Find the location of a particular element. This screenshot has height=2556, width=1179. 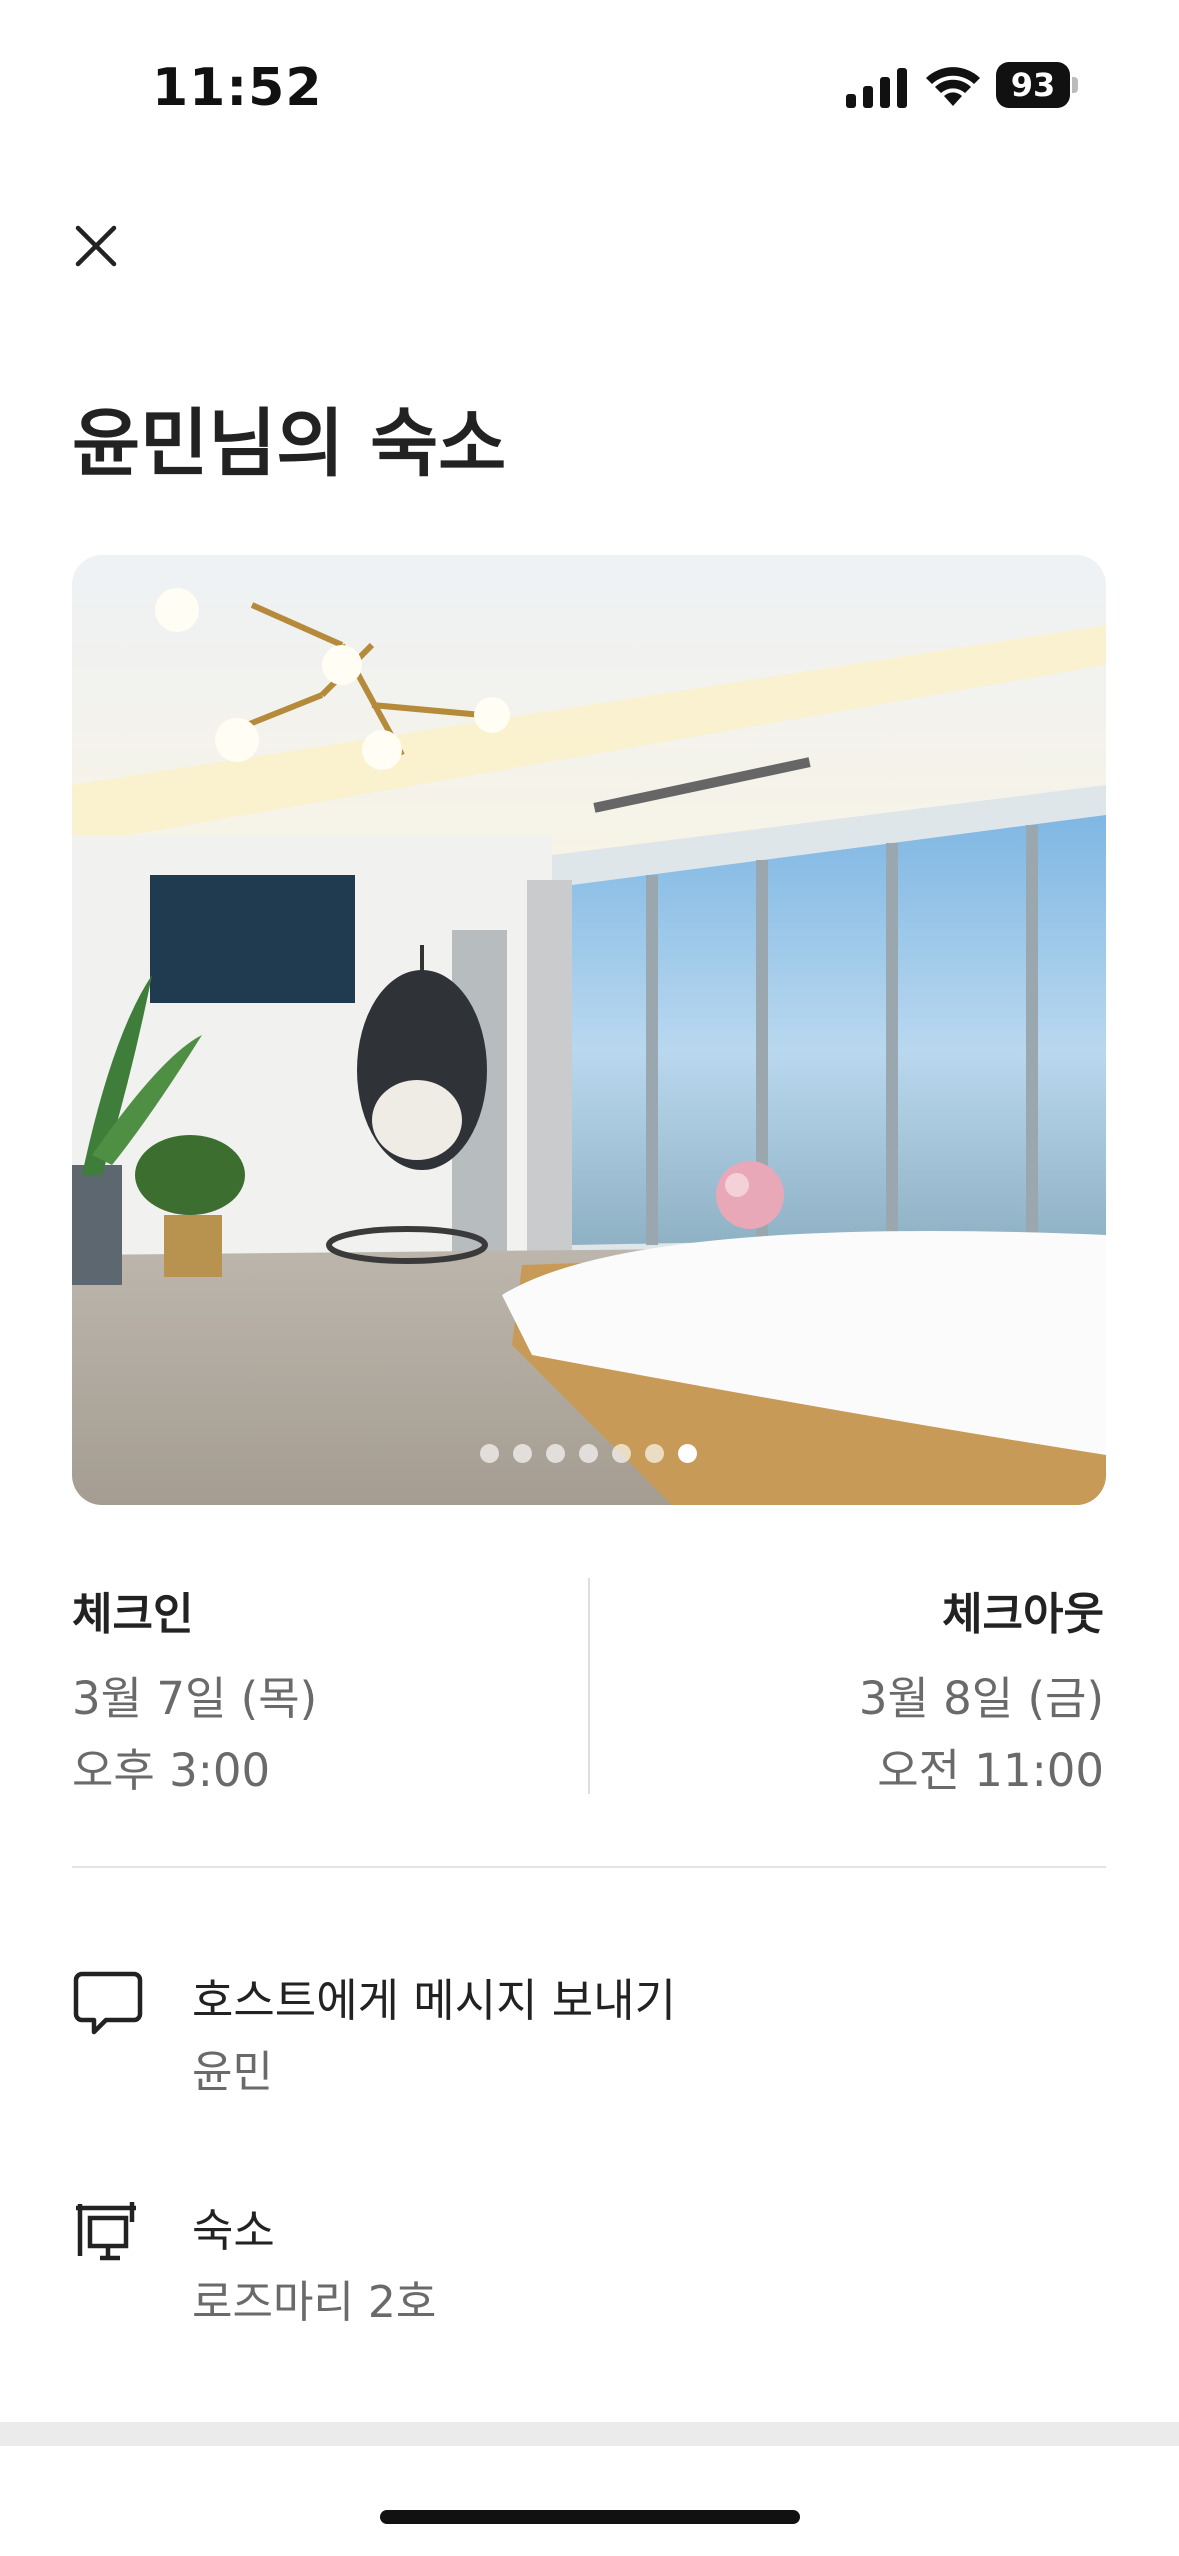

battery-icon: 93 is located at coordinates (1037, 85).